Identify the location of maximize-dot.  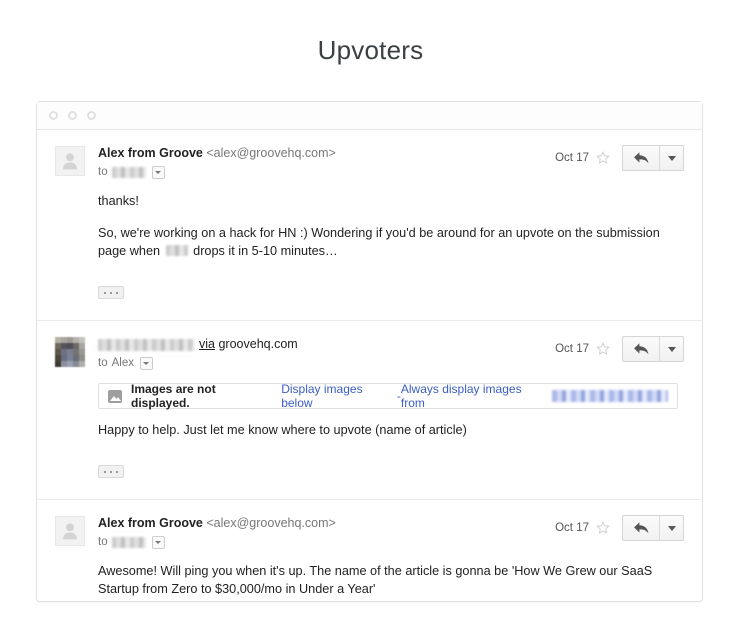
(91, 115).